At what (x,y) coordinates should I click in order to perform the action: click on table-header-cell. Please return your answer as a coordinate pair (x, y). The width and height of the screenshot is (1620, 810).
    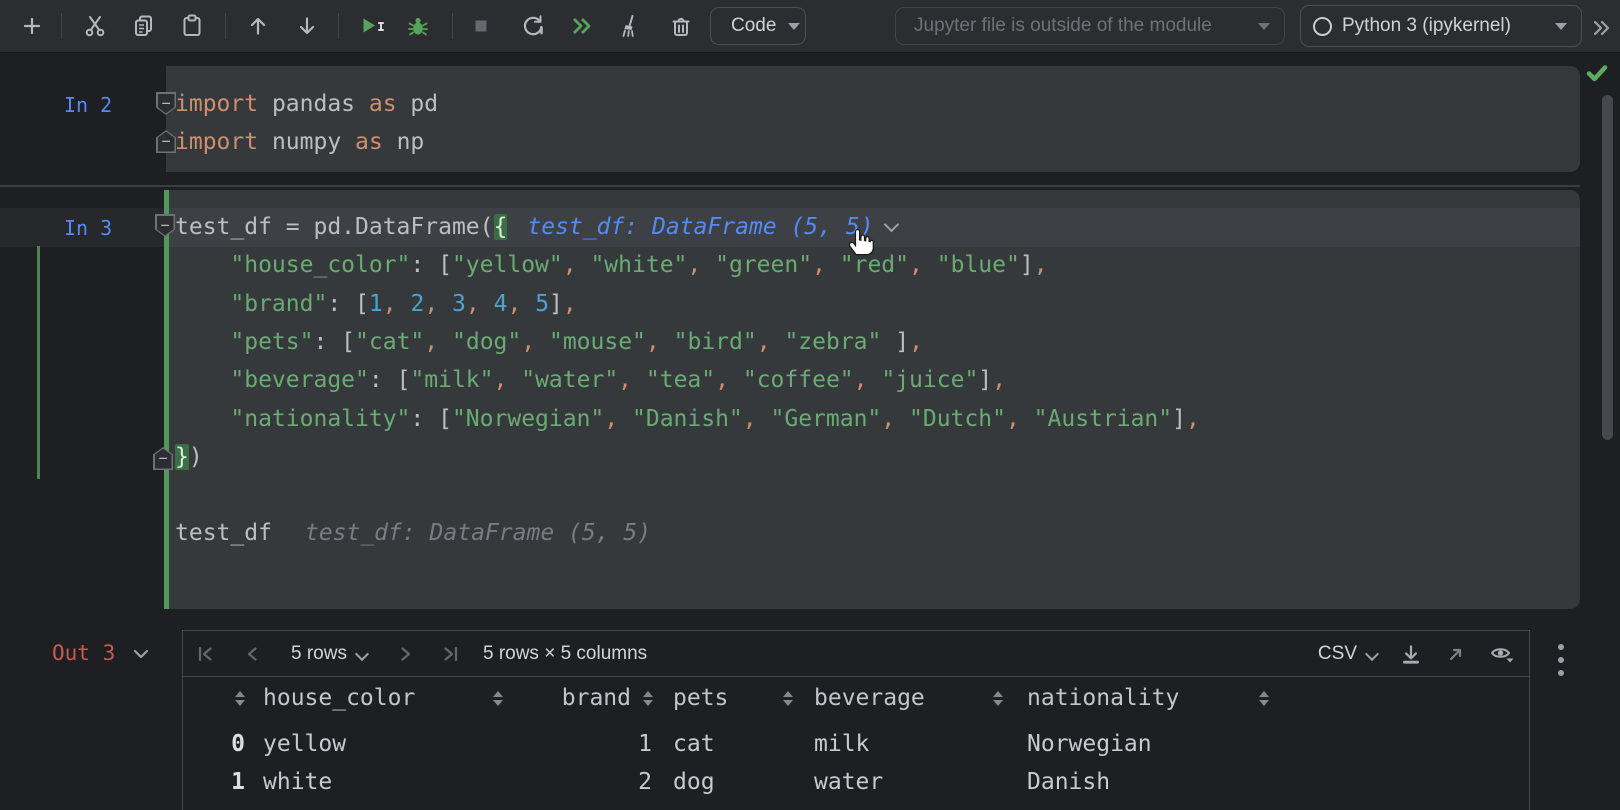
    Looking at the image, I should click on (217, 698).